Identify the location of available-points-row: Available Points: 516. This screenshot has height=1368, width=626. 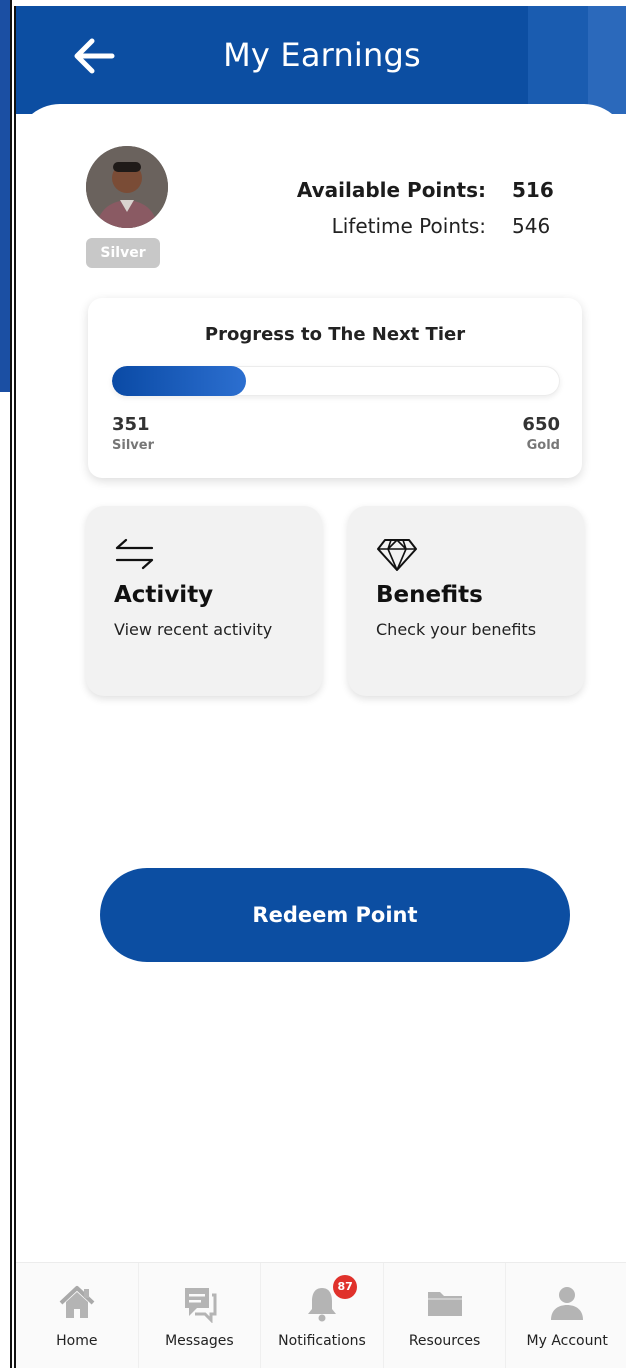
(425, 190).